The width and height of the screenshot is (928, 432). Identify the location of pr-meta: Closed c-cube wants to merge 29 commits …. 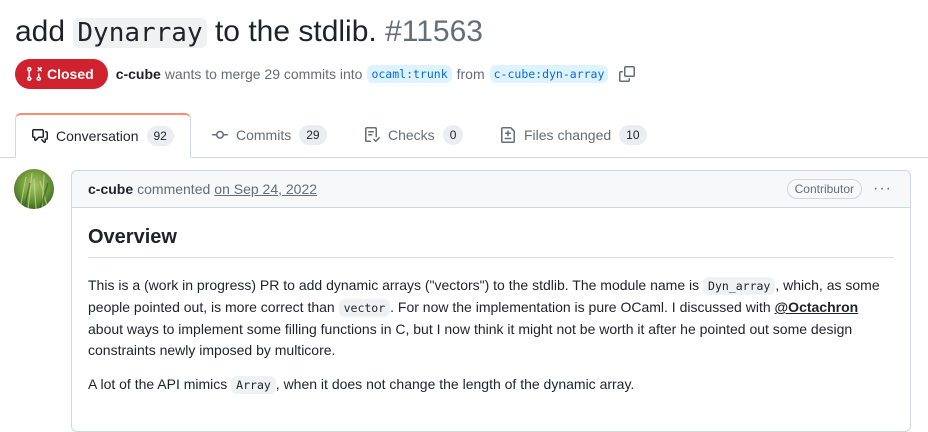
(325, 74).